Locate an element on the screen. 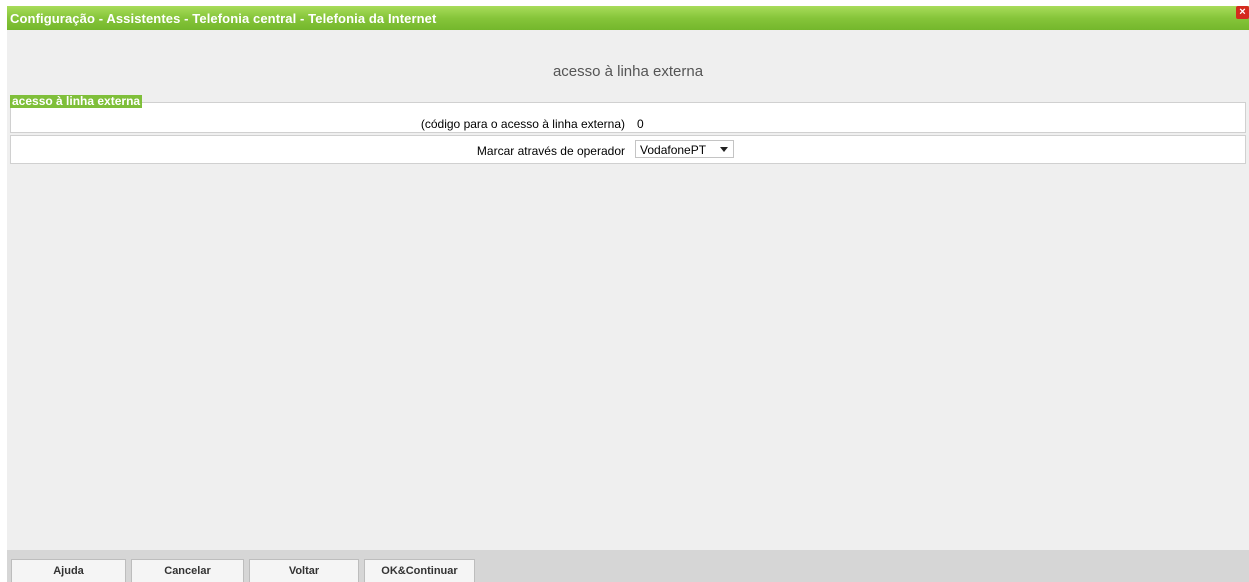 The image size is (1249, 582). cancel-button: Cancelar is located at coordinates (187, 570).